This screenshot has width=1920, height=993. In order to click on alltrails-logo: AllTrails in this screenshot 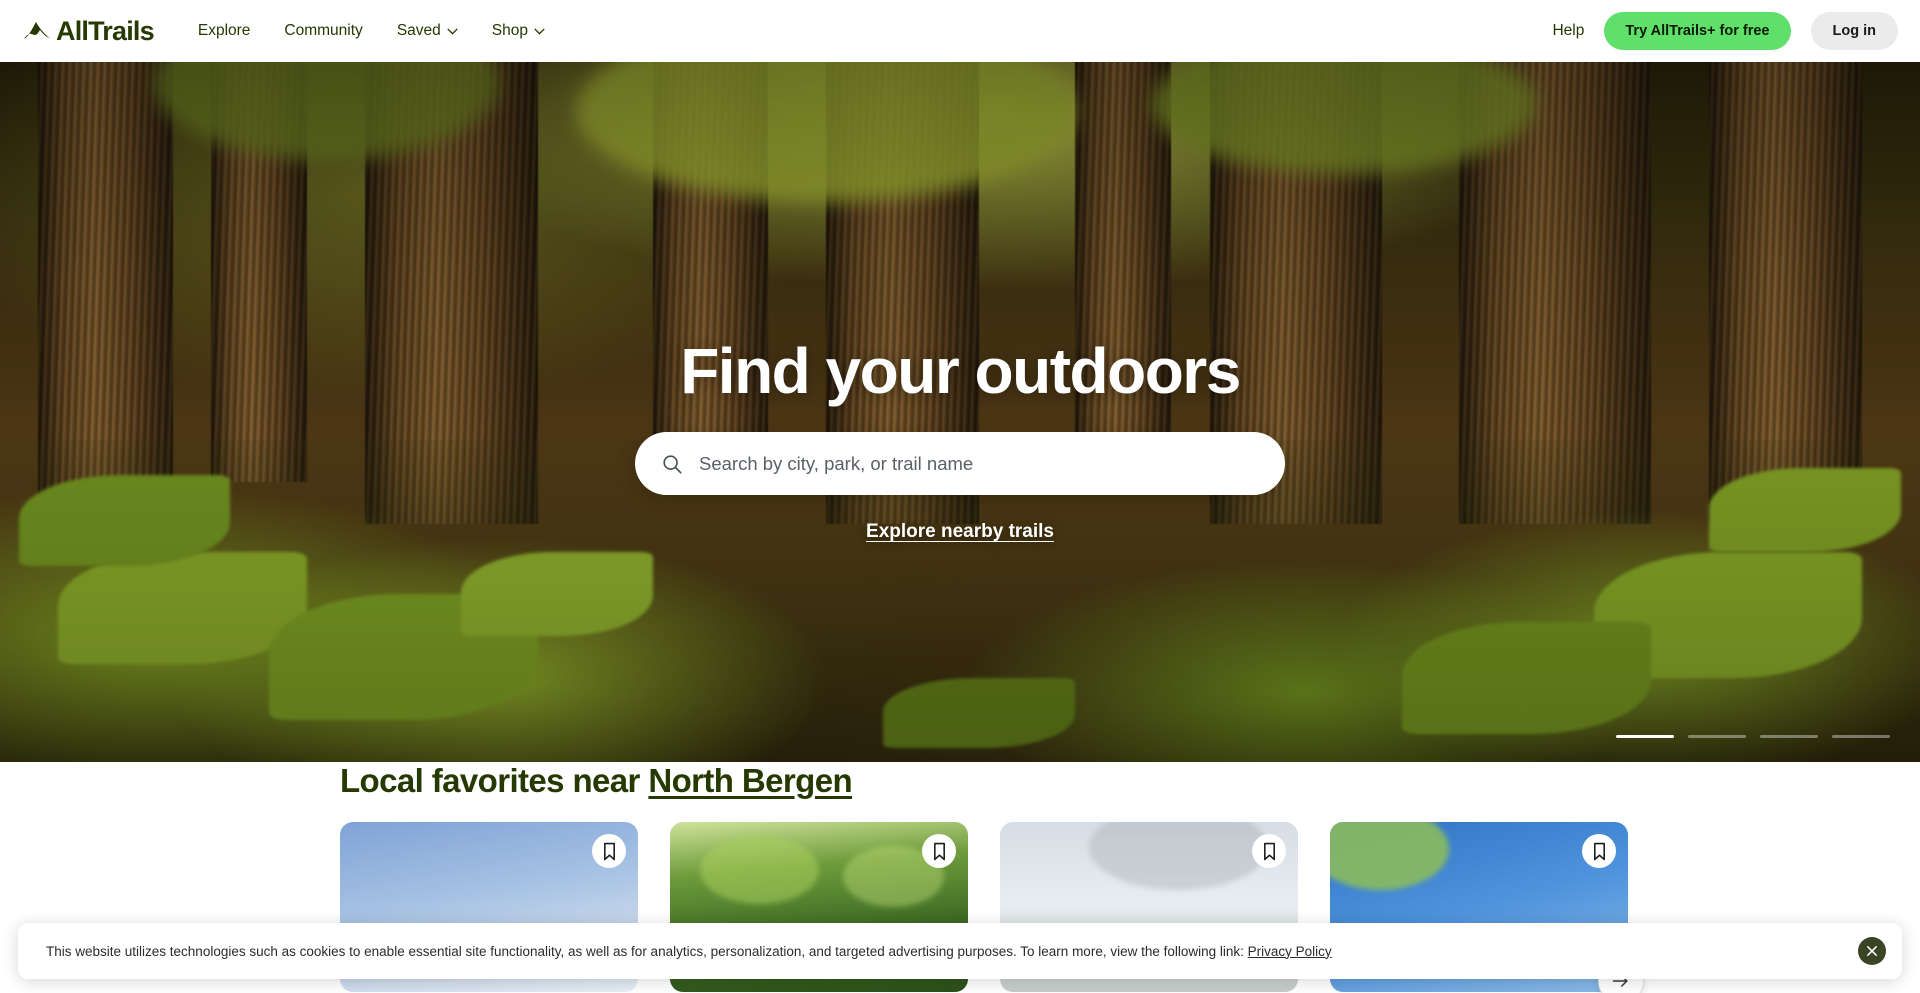, I will do `click(88, 31)`.